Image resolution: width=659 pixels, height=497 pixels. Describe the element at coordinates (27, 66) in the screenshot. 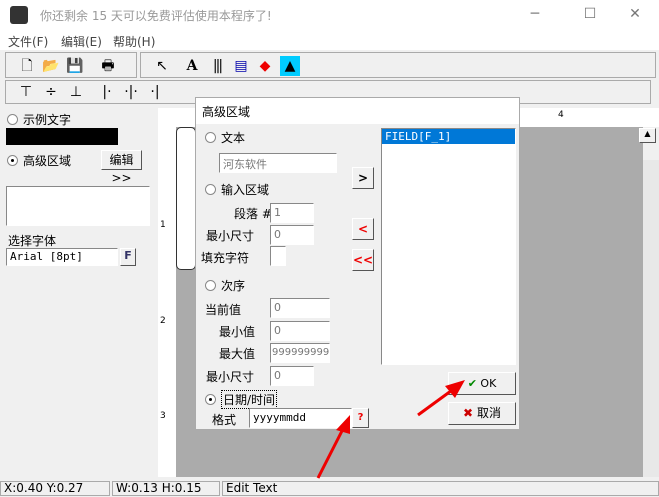

I see `new-icon: 🗋` at that location.